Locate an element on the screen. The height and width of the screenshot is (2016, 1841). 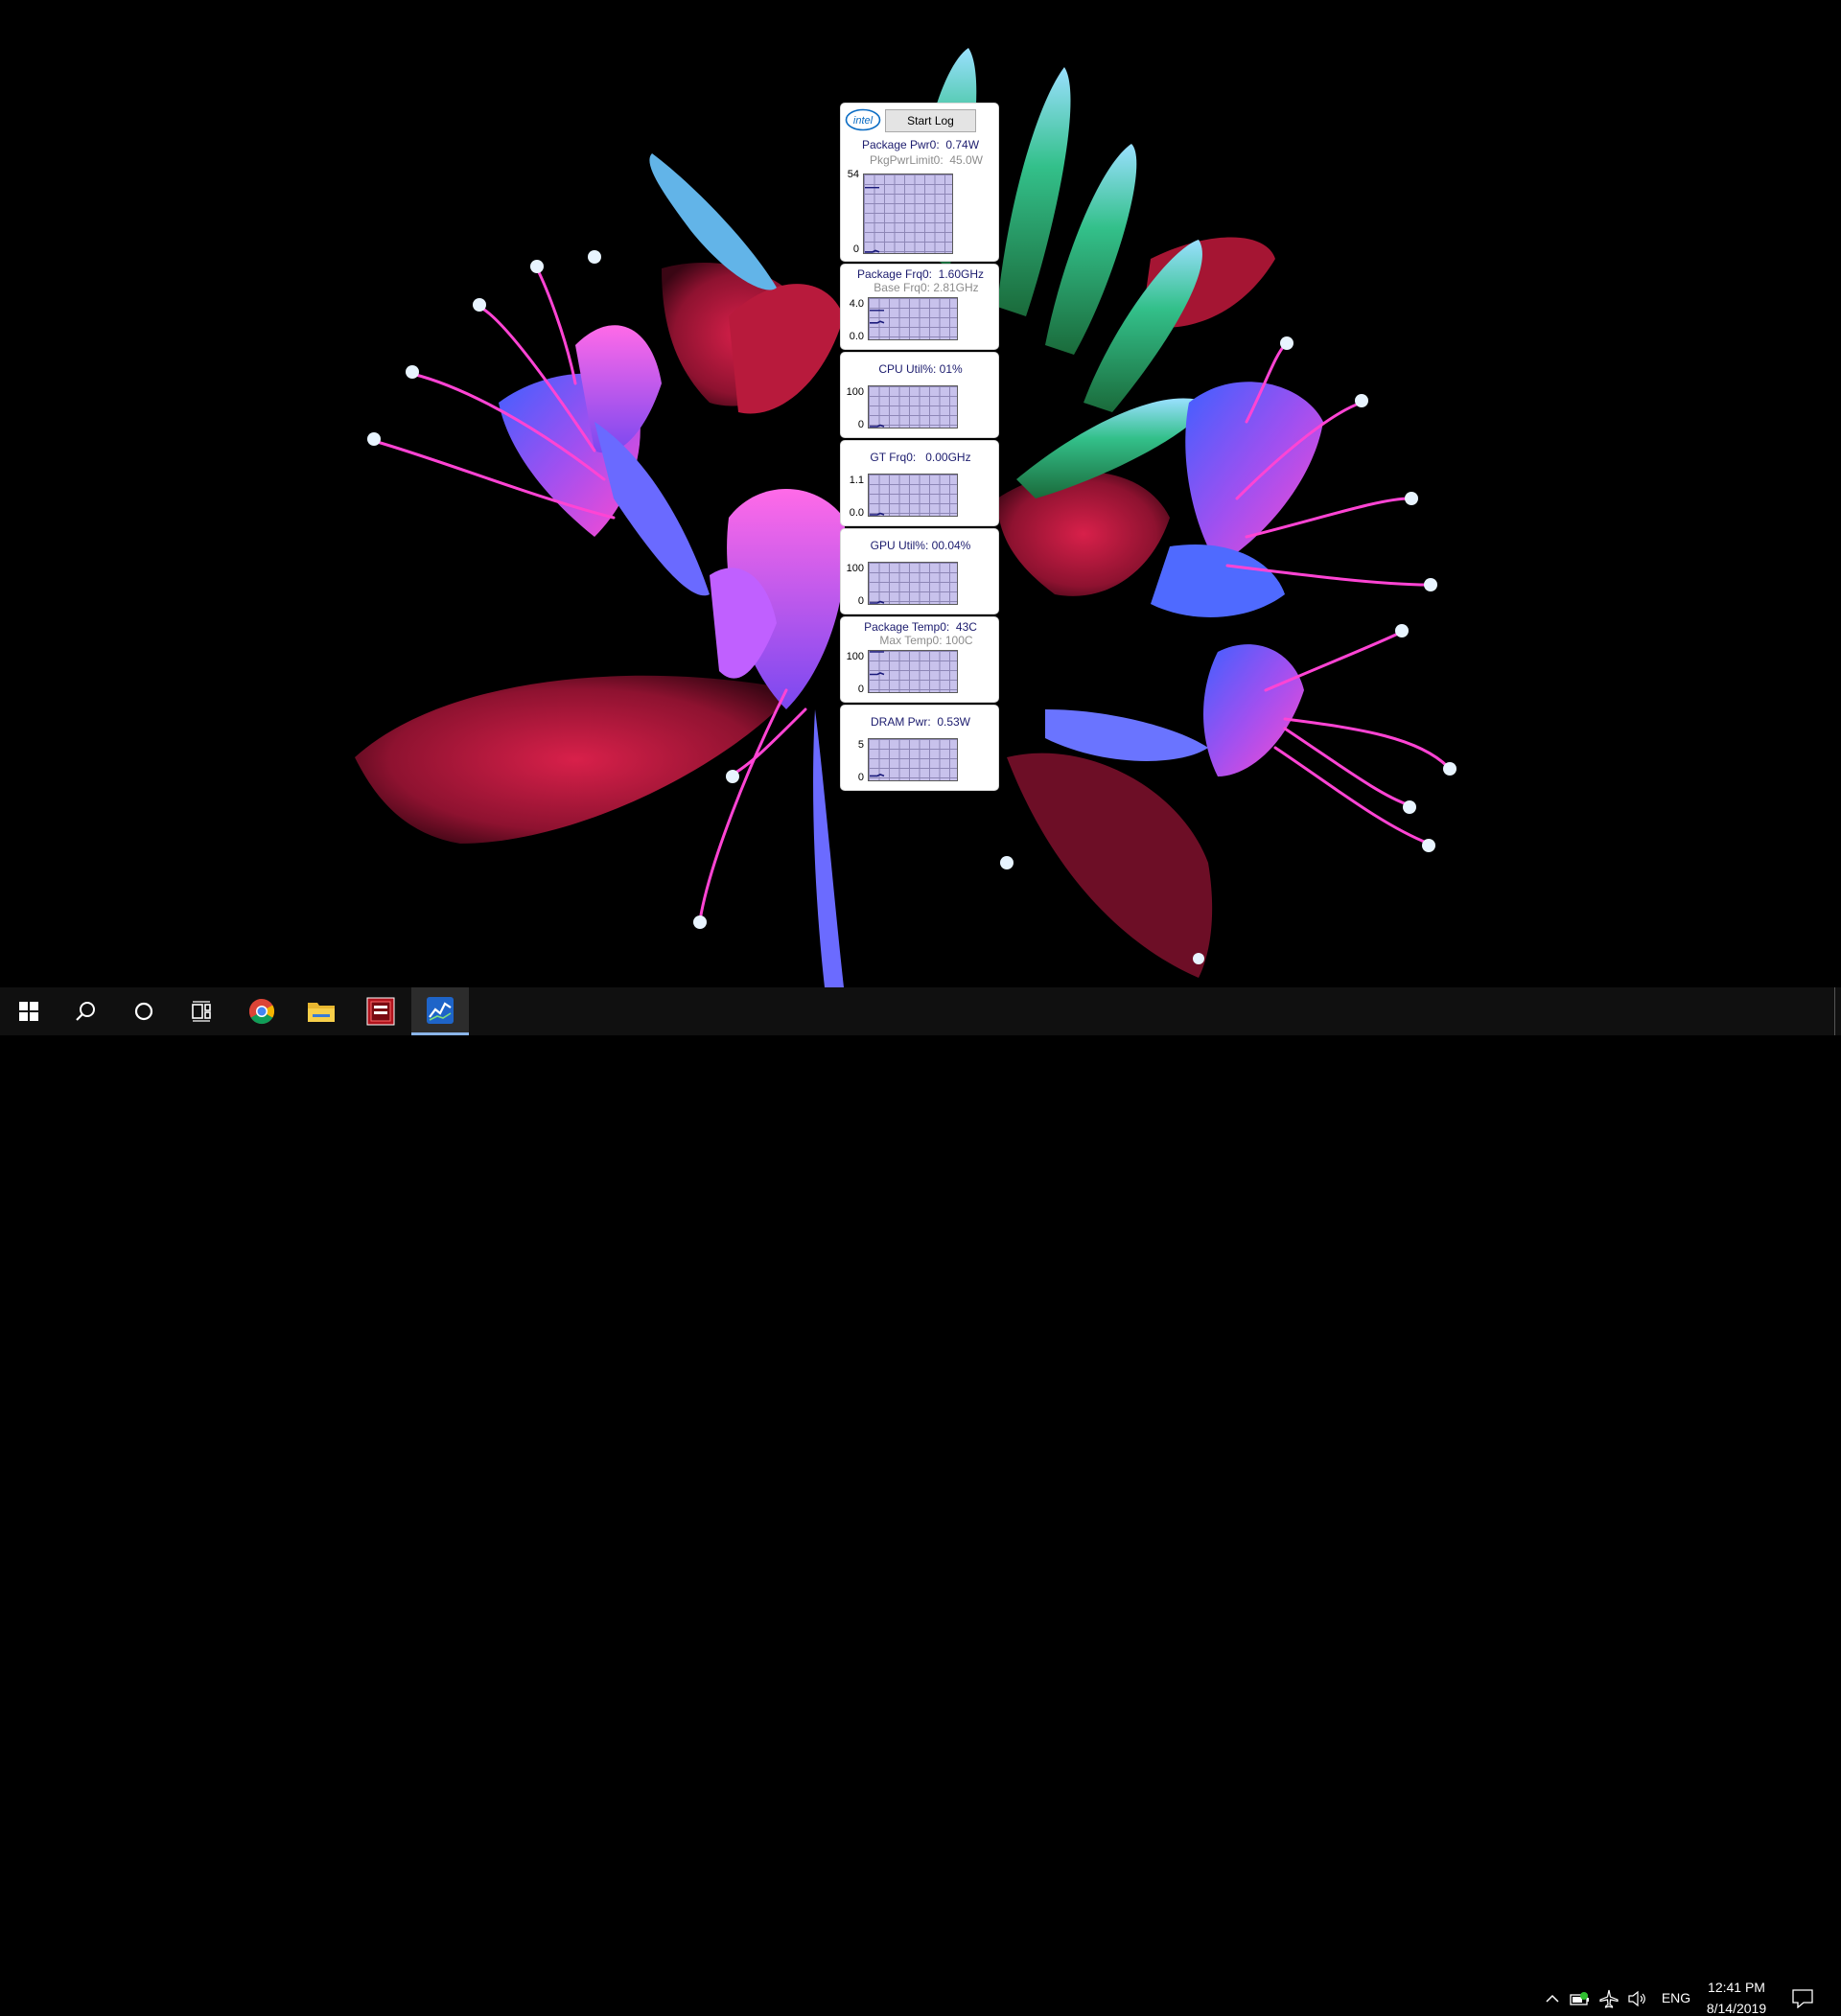
package-power-graph is located at coordinates (908, 214).